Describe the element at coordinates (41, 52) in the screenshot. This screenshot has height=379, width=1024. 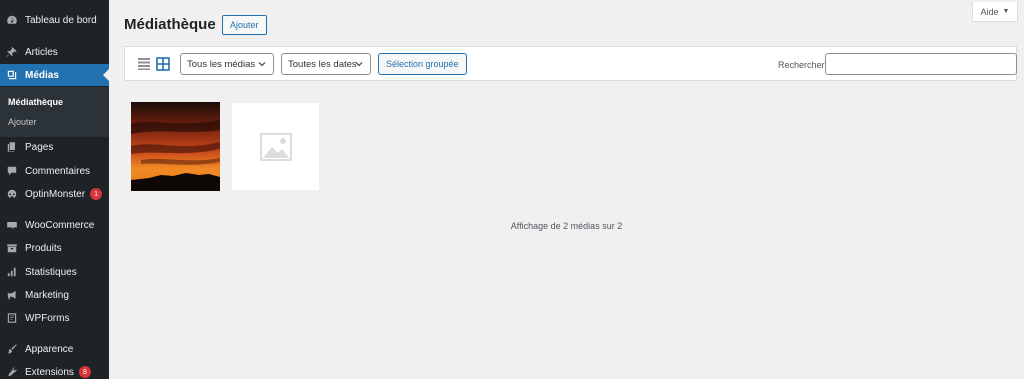
I see `sidebar-item-label: Articles` at that location.